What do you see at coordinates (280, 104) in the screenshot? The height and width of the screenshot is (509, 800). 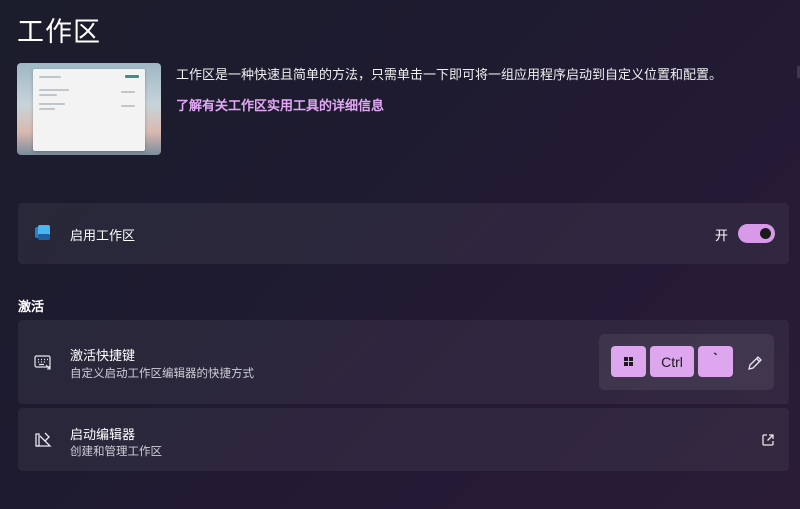 I see `learn-more-link: 了解有关工作区实用工具的详细信息` at bounding box center [280, 104].